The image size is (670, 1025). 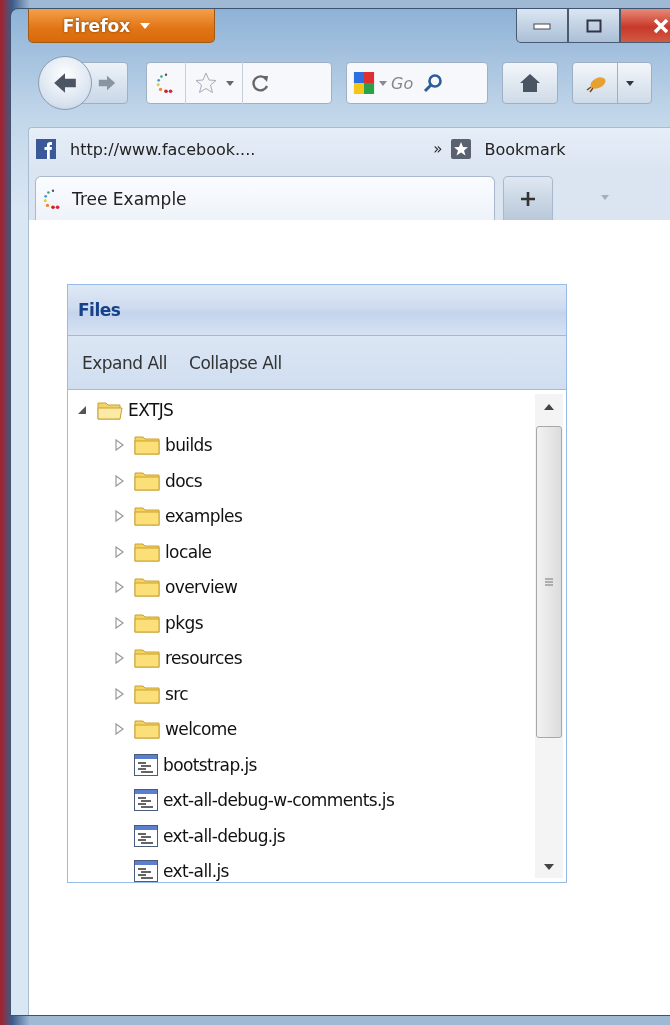 I want to click on close-icon, so click(x=661, y=25).